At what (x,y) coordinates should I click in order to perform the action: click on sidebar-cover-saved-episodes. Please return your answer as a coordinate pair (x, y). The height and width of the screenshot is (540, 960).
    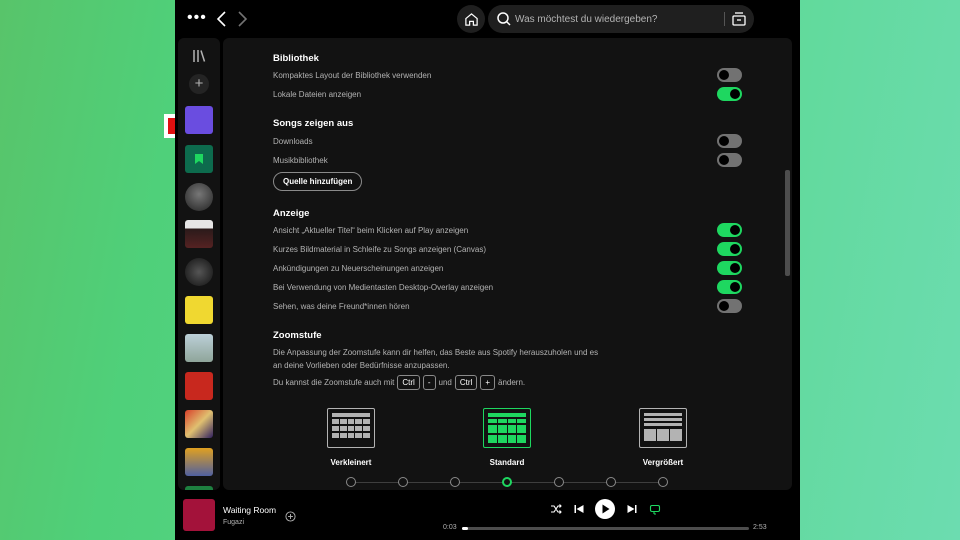
    Looking at the image, I should click on (199, 159).